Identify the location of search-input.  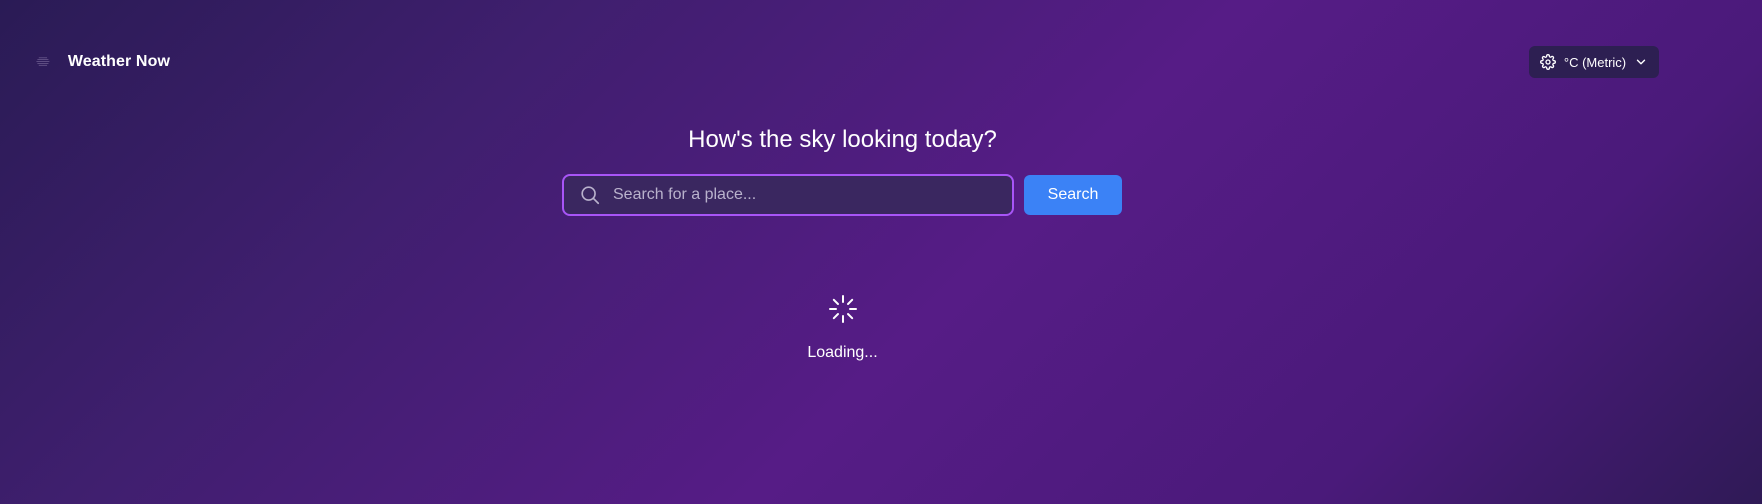
(806, 195).